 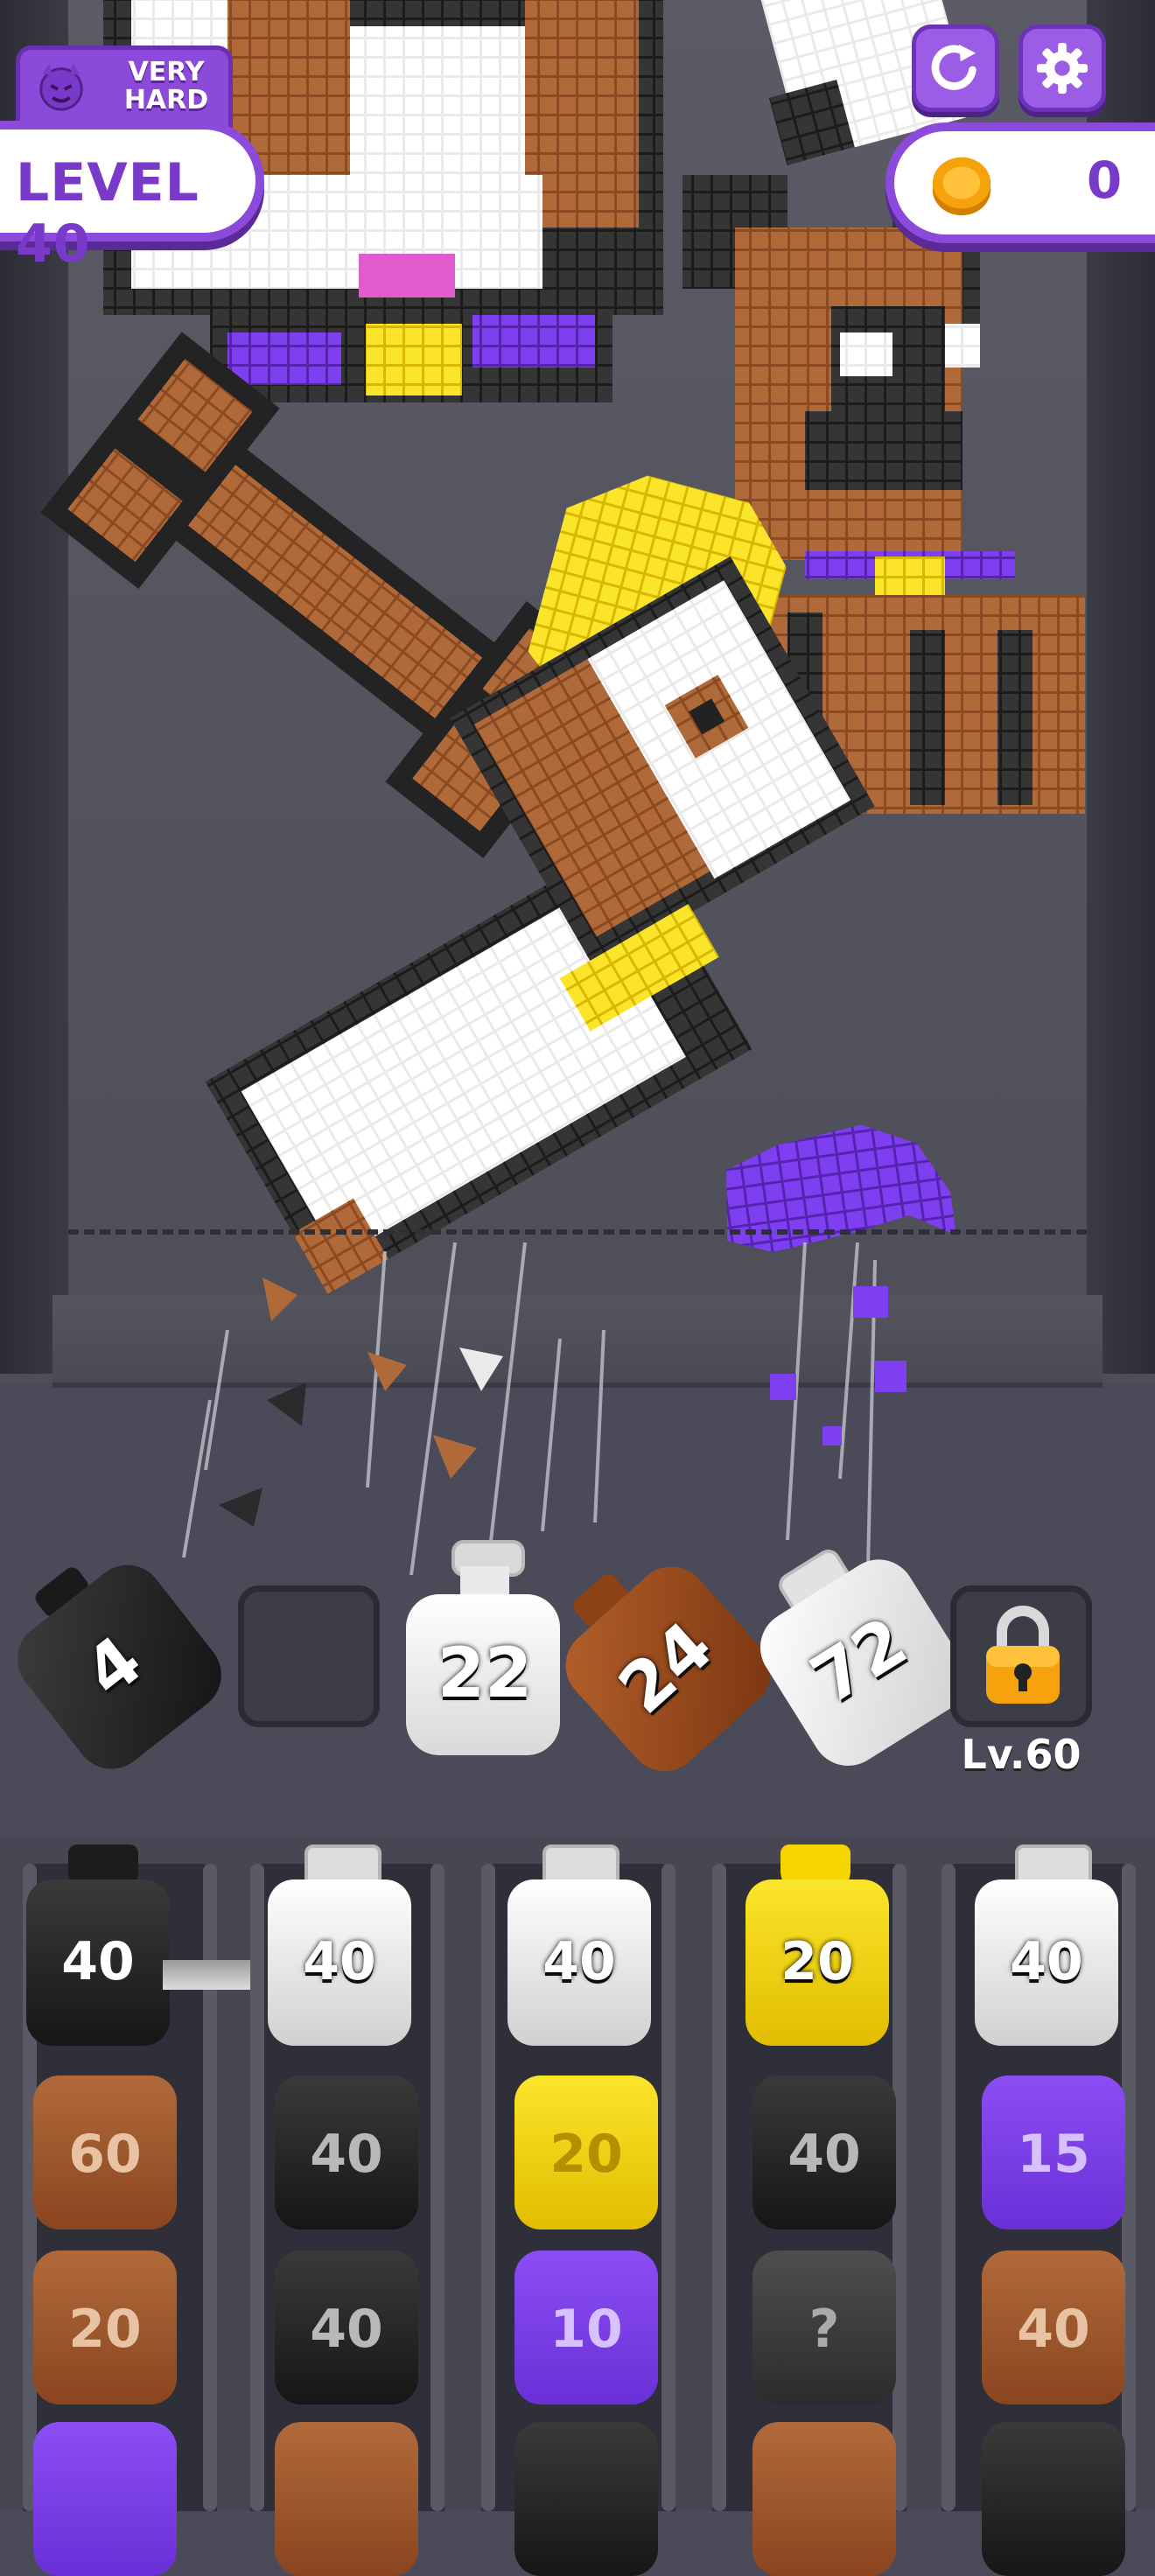 I want to click on gear-icon, so click(x=1062, y=68).